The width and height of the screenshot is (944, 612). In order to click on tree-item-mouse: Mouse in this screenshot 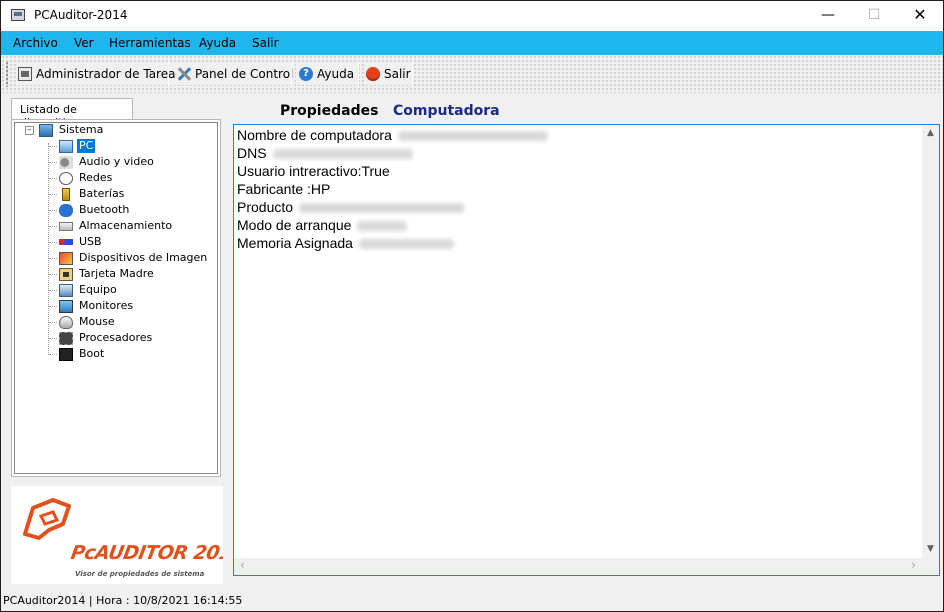, I will do `click(88, 322)`.